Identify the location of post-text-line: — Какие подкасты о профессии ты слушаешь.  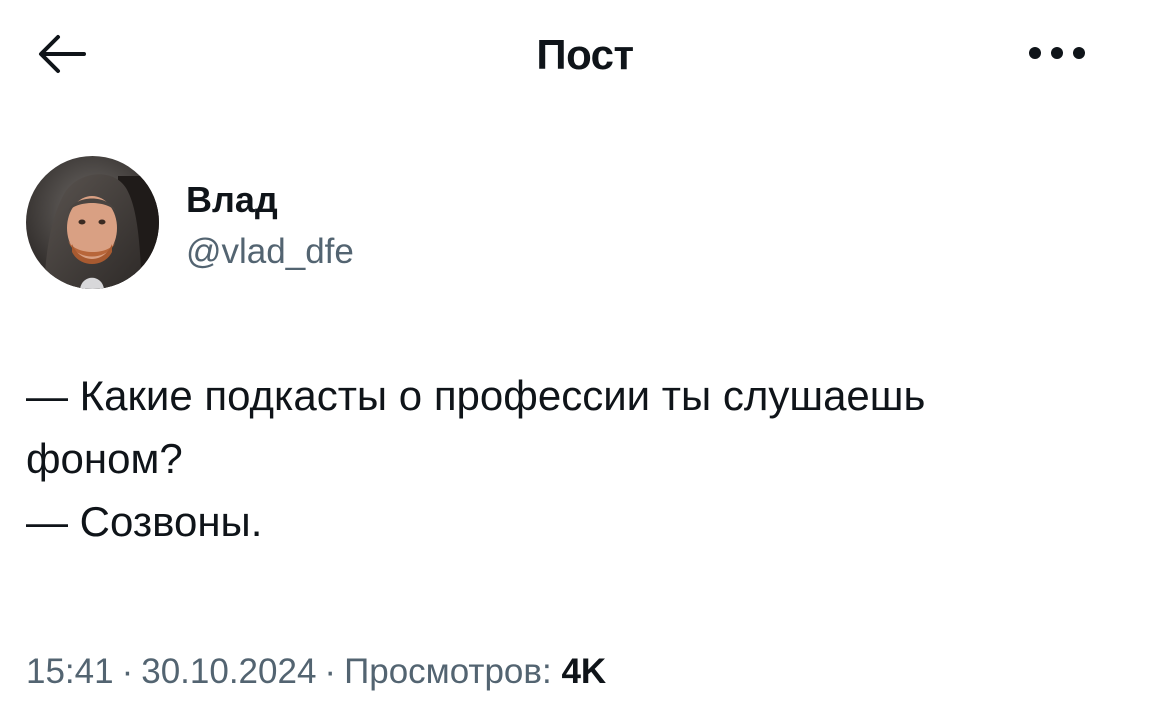
(476, 395).